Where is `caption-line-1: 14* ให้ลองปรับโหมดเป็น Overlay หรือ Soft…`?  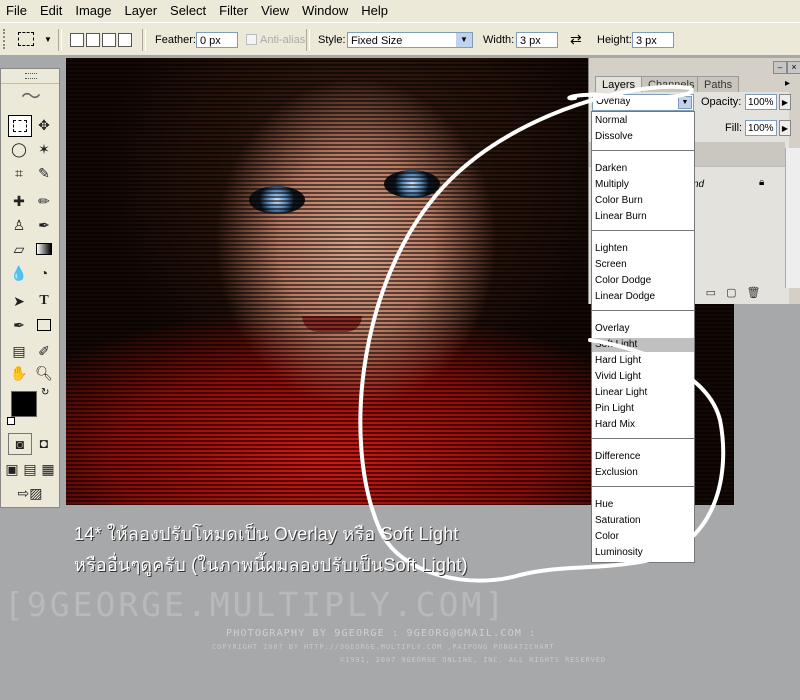 caption-line-1: 14* ให้ลองปรับโหมดเป็น Overlay หรือ Soft… is located at coordinates (266, 534).